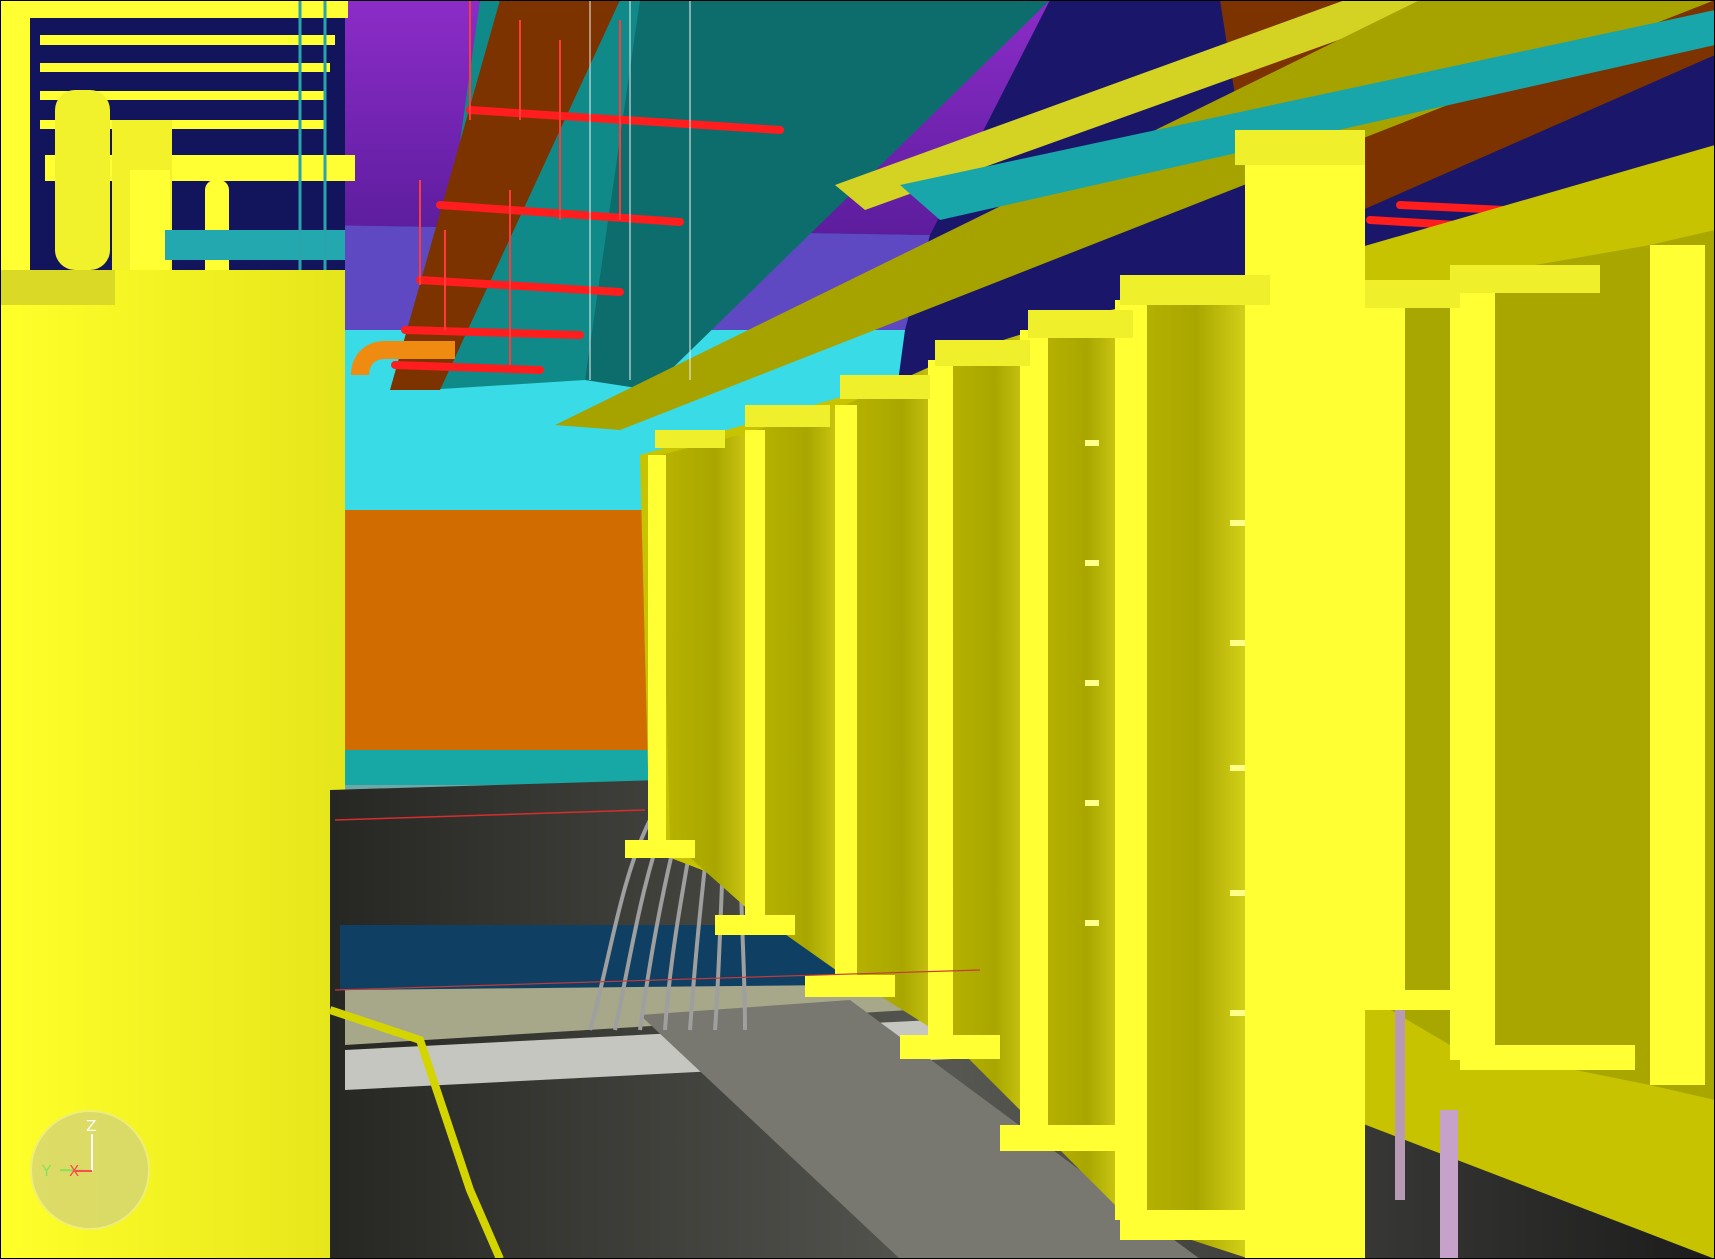  I want to click on orientation-triad-svg: Z Y X, so click(92, 1172).